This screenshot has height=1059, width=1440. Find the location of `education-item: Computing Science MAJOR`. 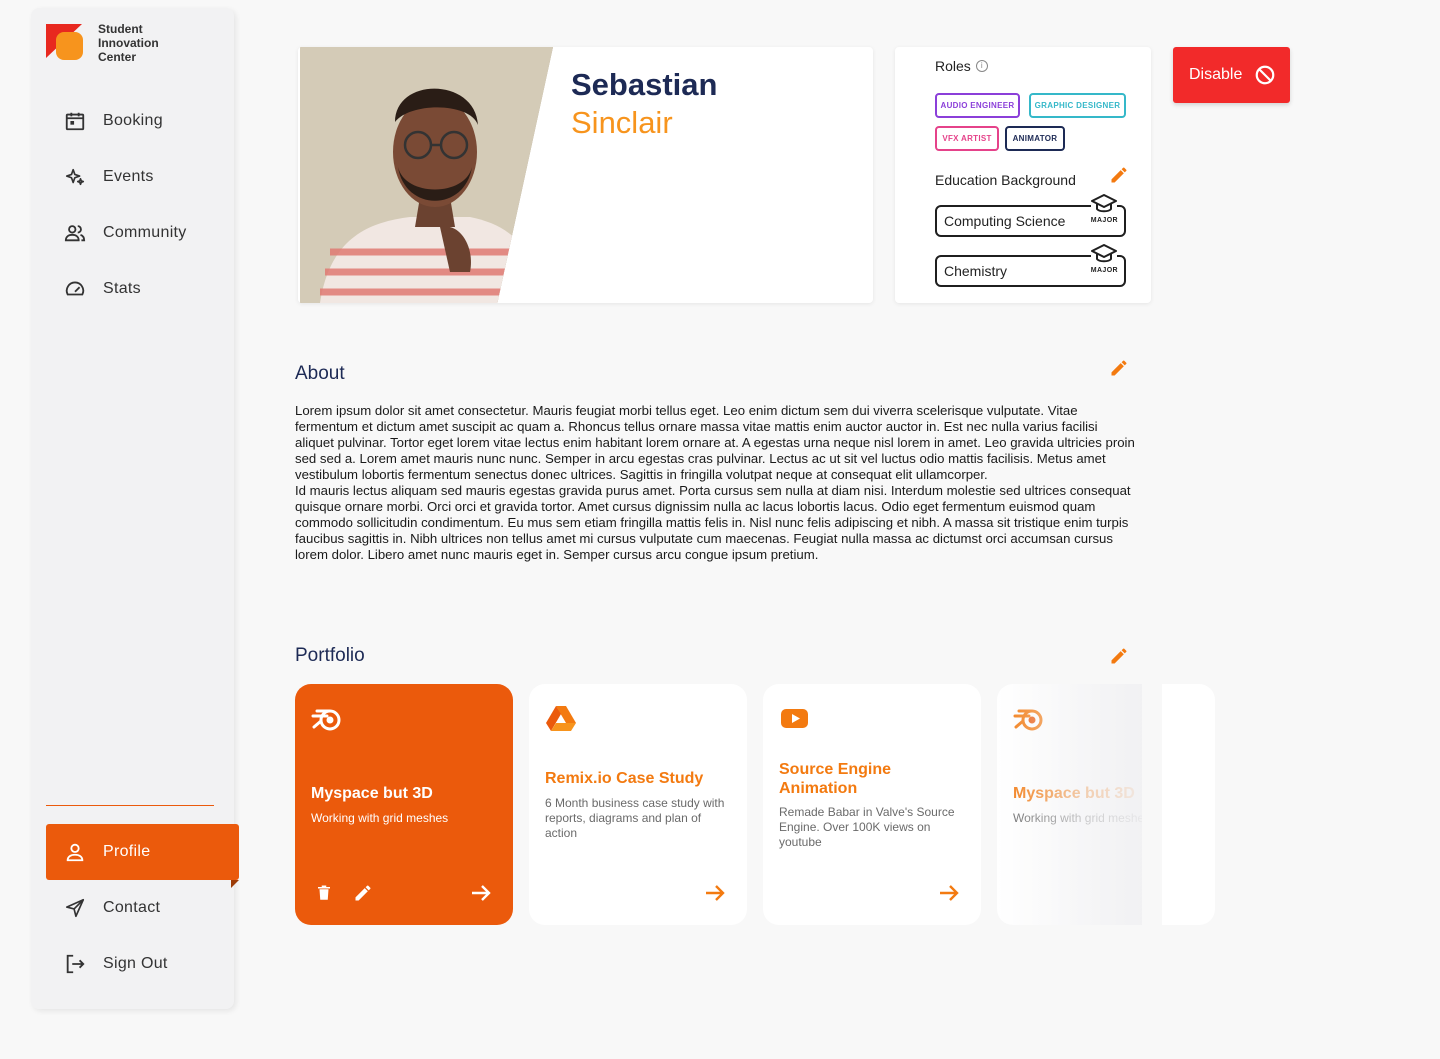

education-item: Computing Science MAJOR is located at coordinates (1030, 215).